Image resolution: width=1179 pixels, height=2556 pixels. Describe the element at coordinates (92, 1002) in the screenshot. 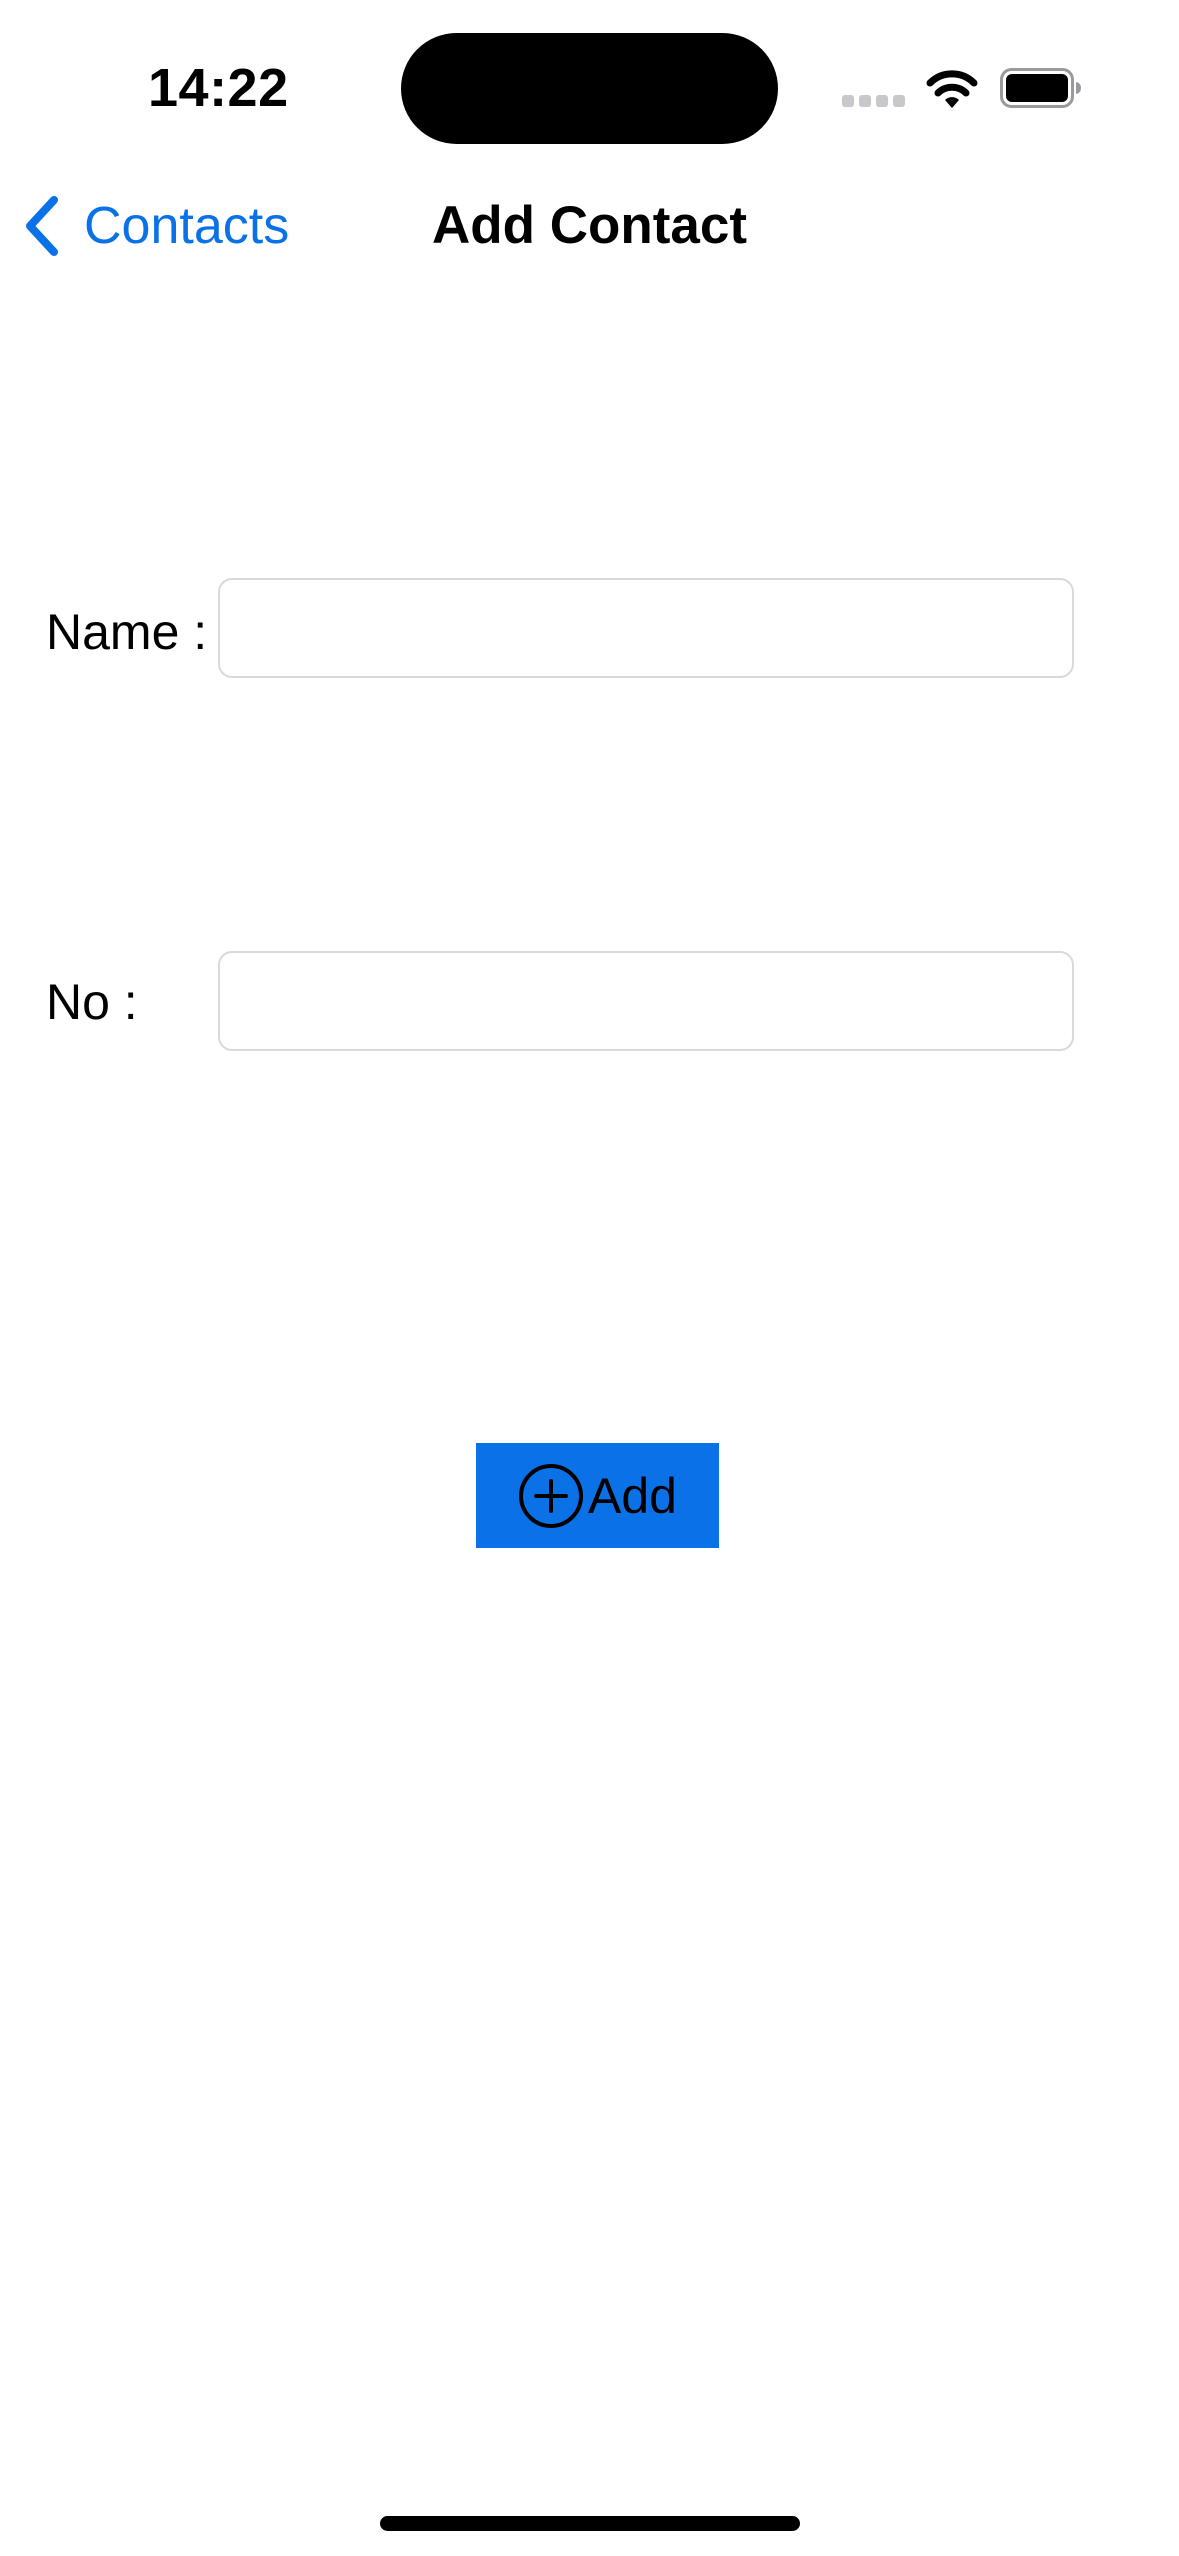

I see `number-label: No :` at that location.